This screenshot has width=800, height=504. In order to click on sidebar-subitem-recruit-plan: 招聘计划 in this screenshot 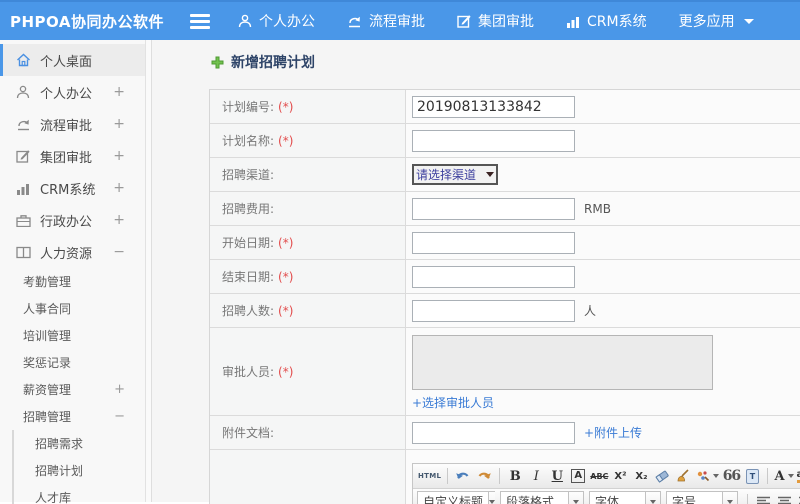, I will do `click(79, 470)`.